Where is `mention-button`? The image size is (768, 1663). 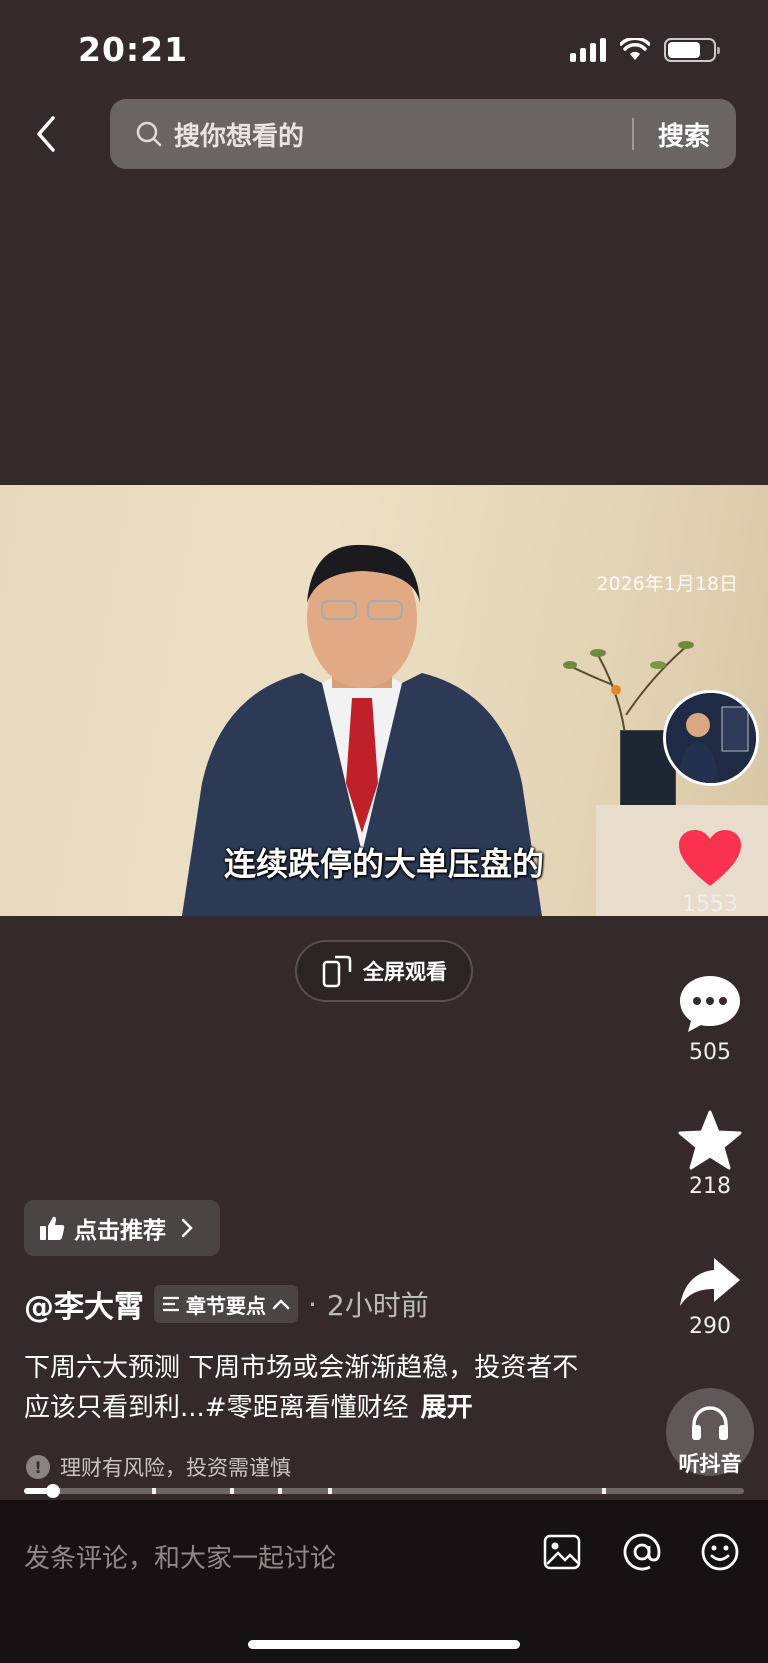 mention-button is located at coordinates (642, 1552).